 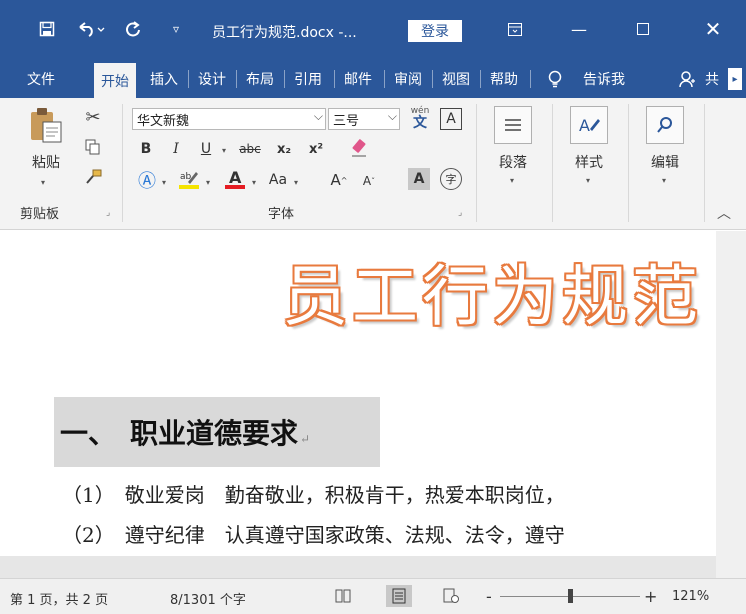 I want to click on ribbon-display-icon, so click(x=515, y=29).